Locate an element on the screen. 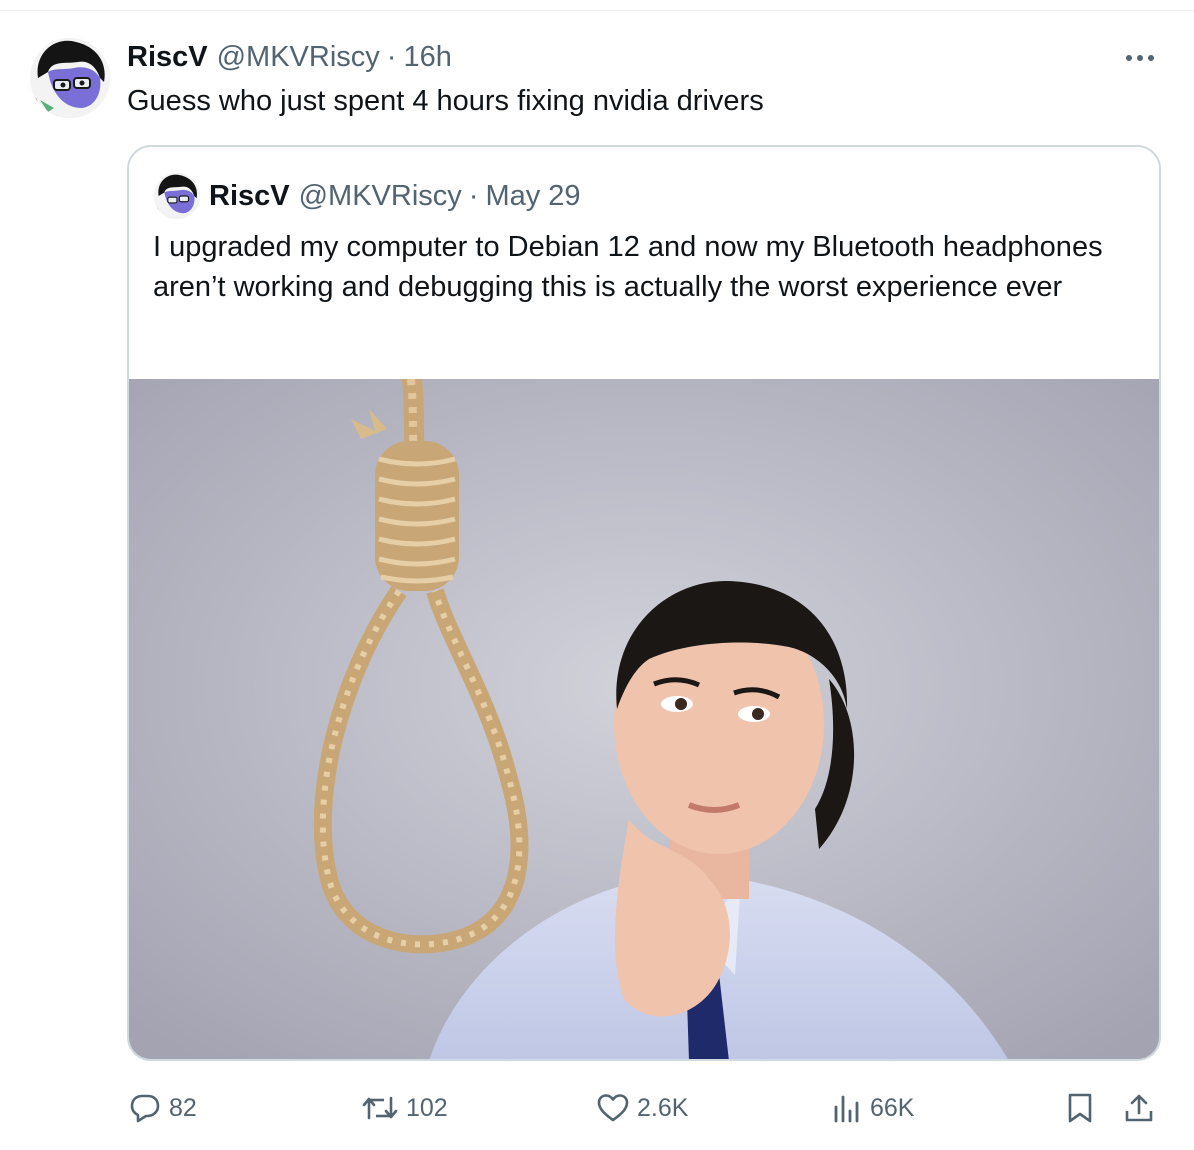 The width and height of the screenshot is (1194, 1150). tweet-time: 16h is located at coordinates (427, 57).